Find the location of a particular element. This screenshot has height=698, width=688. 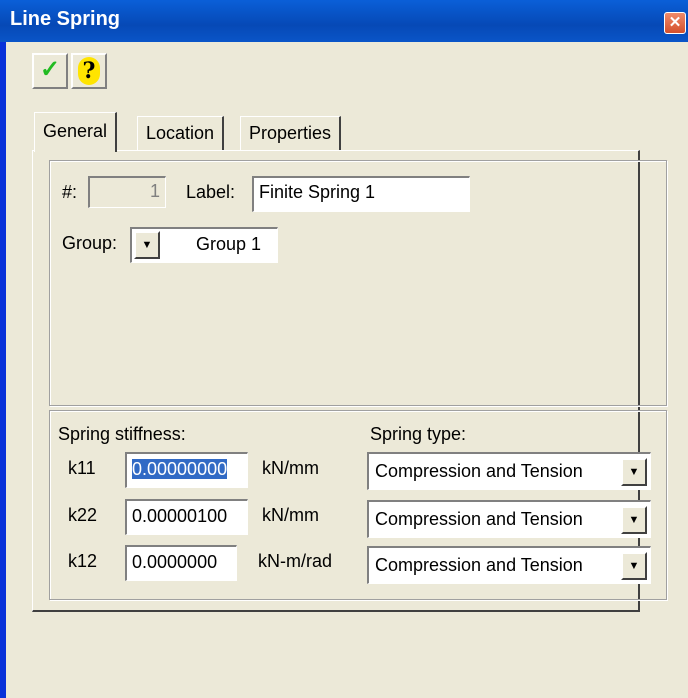

k11-label: k11 is located at coordinates (82, 468).